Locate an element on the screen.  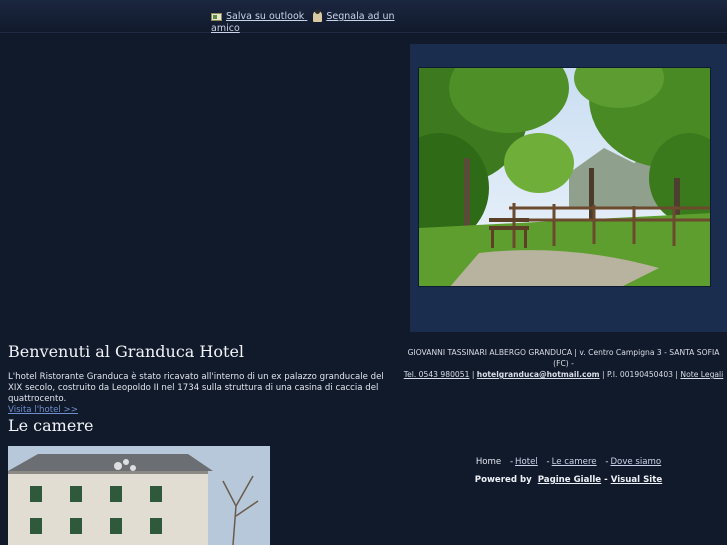
email-link: hotelgranduca@hotmail.com is located at coordinates (538, 374).